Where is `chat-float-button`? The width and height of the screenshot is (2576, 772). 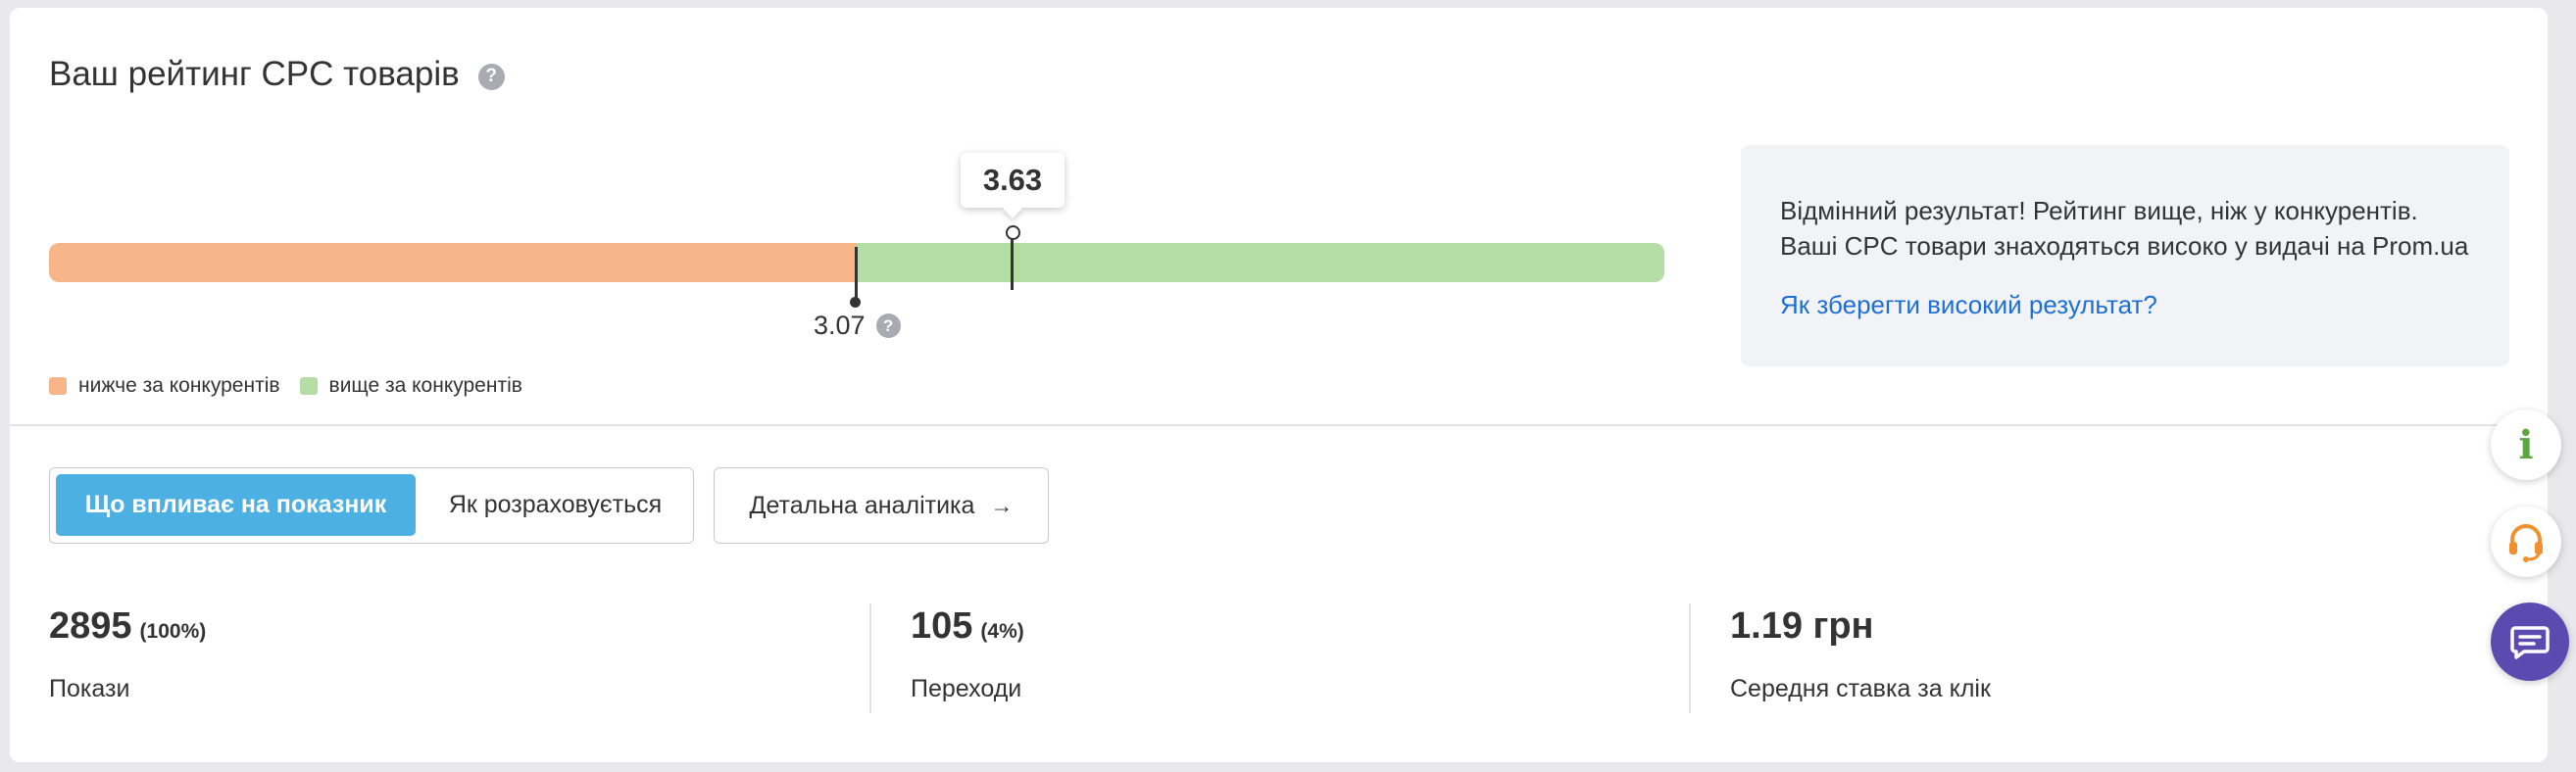
chat-float-button is located at coordinates (2530, 642).